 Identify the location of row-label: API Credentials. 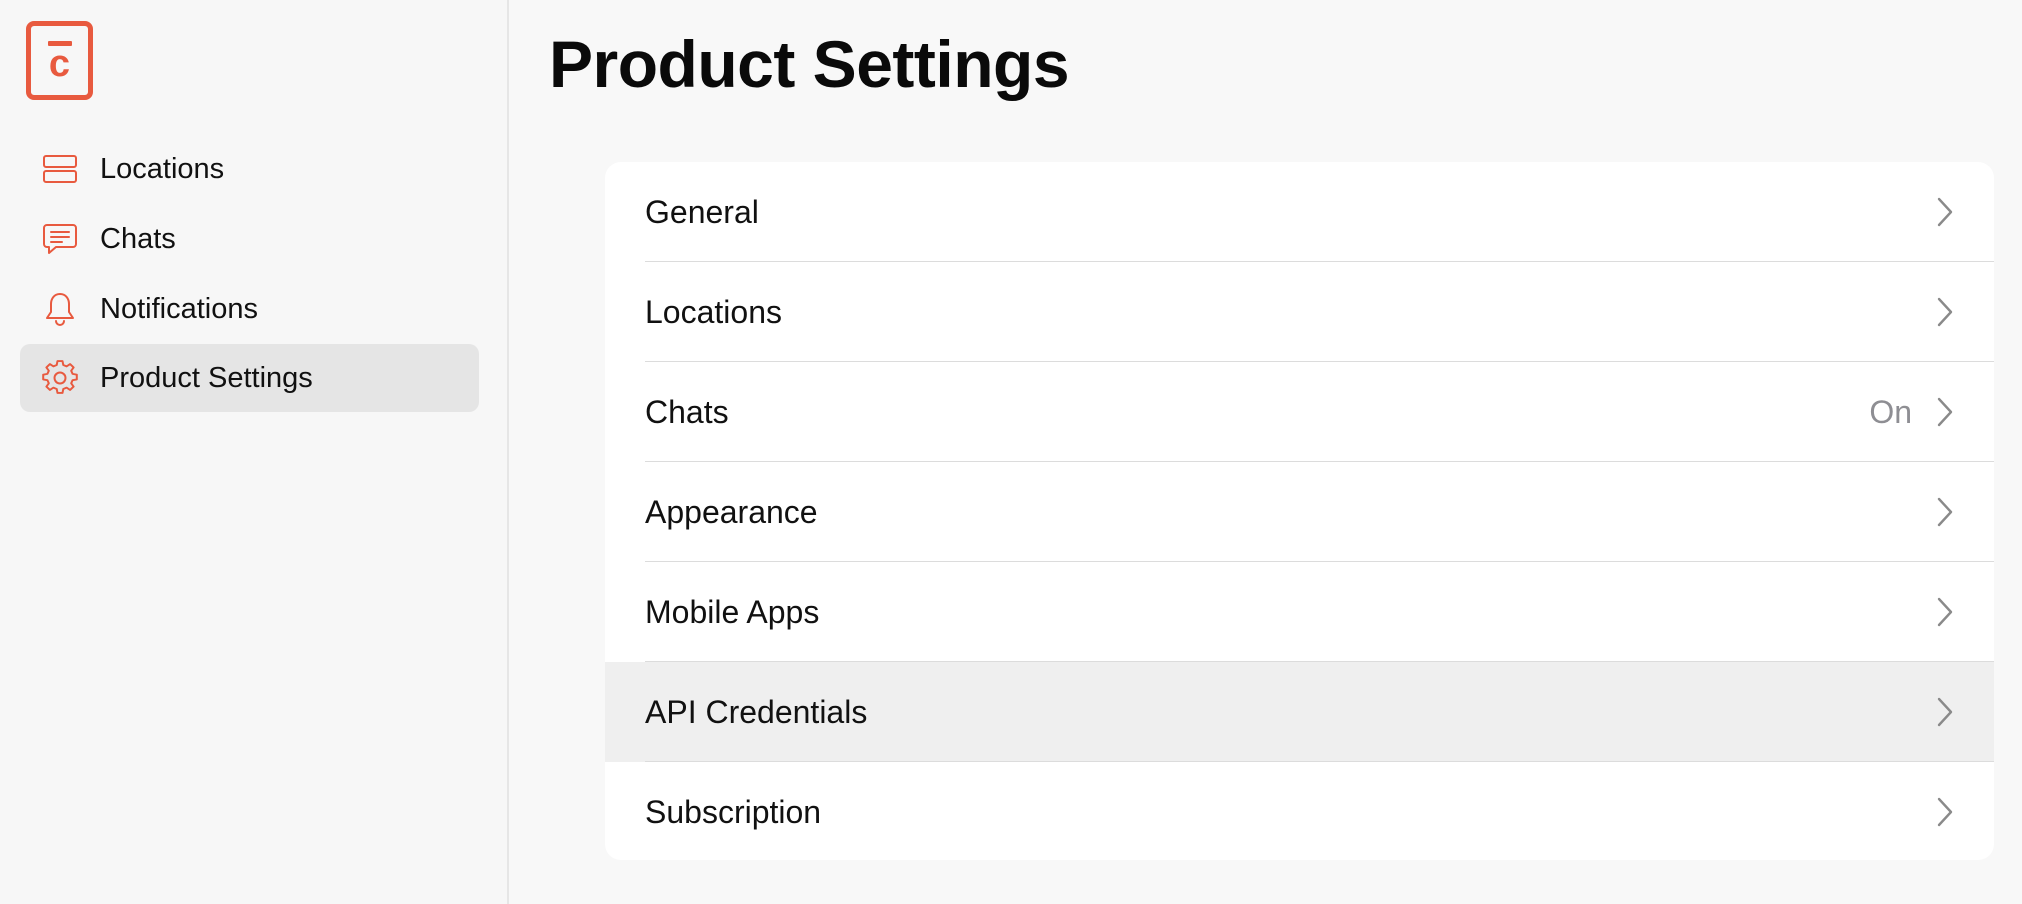
(756, 711).